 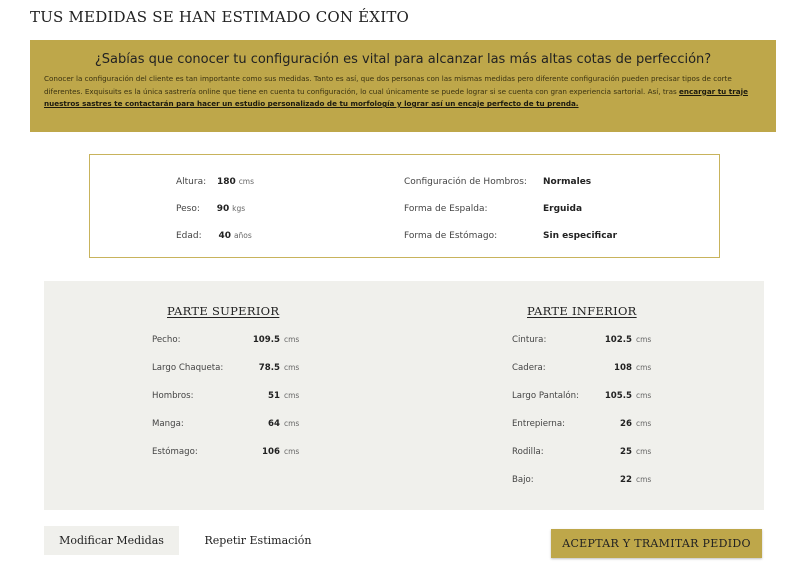 What do you see at coordinates (215, 182) in the screenshot?
I see `profile-height-row: Altura: 180 cms` at bounding box center [215, 182].